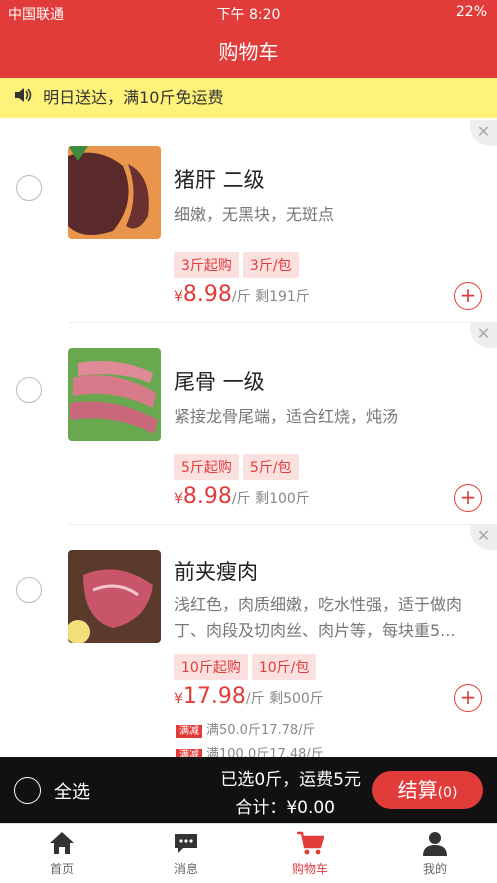  What do you see at coordinates (214, 696) in the screenshot?
I see `price-amount: 17.98` at bounding box center [214, 696].